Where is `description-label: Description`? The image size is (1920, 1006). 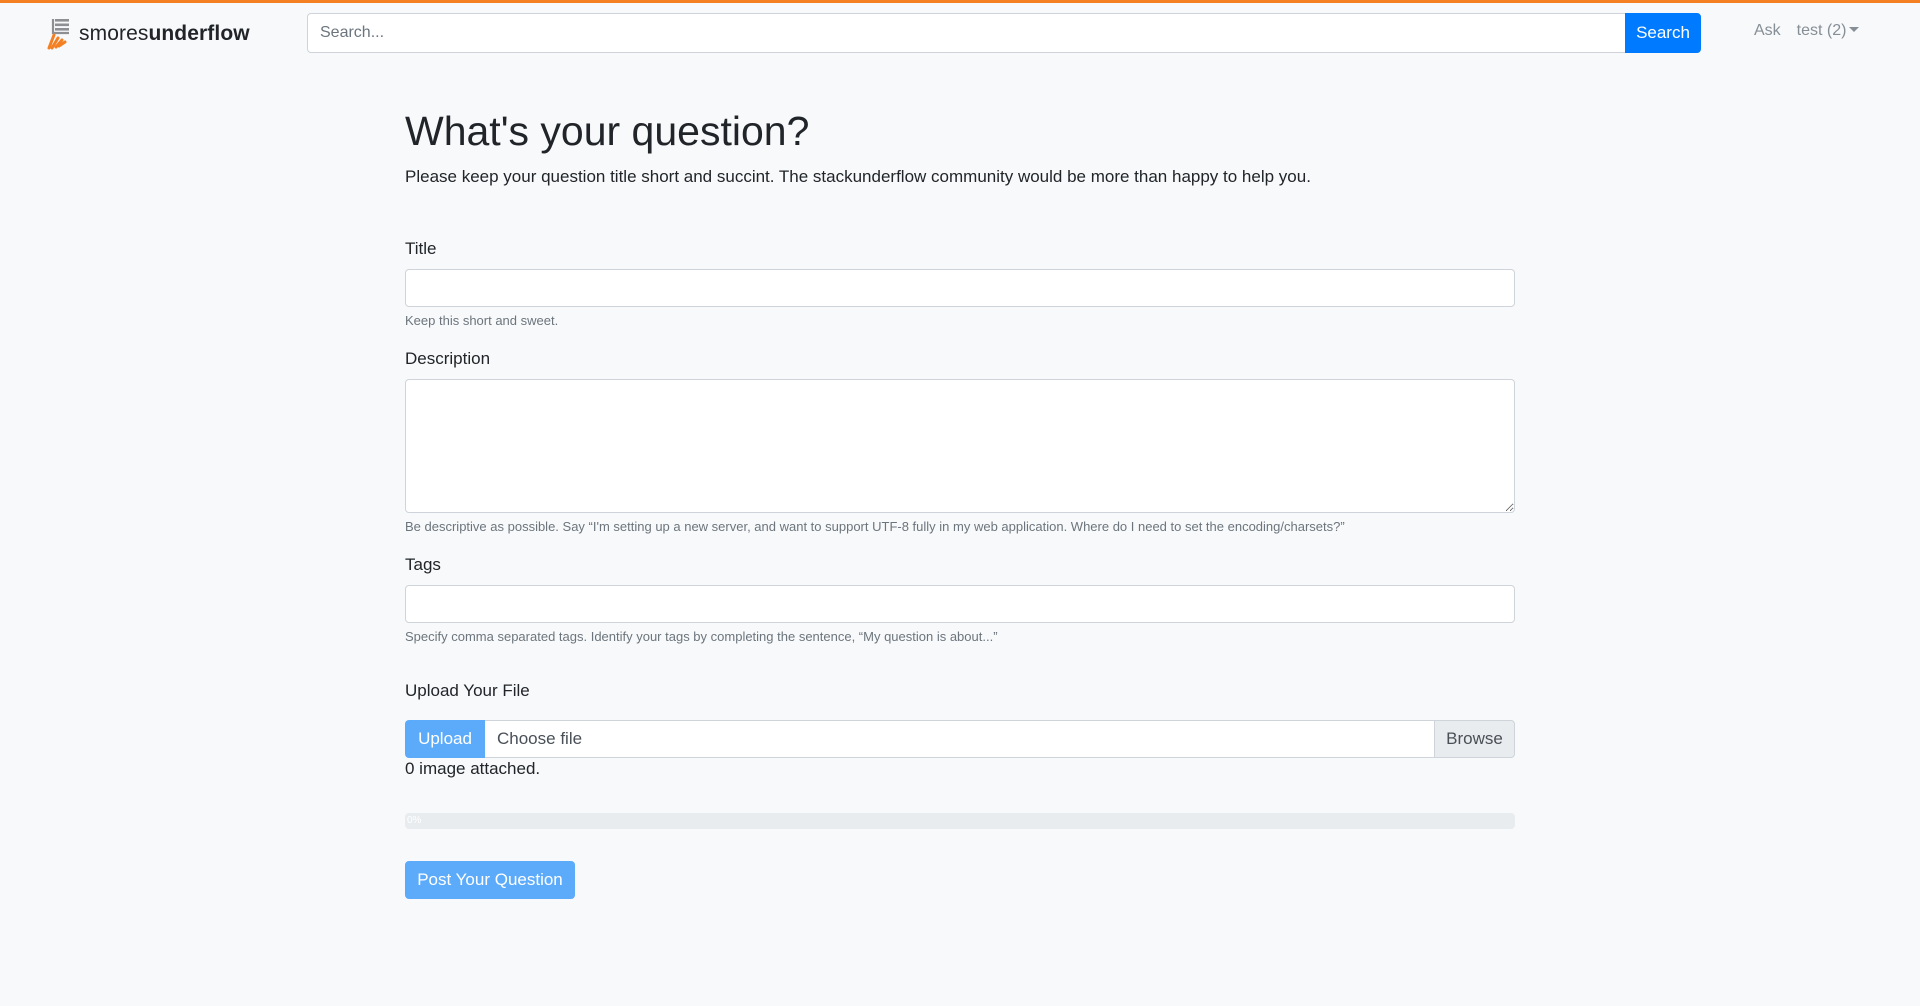
description-label: Description is located at coordinates (448, 358).